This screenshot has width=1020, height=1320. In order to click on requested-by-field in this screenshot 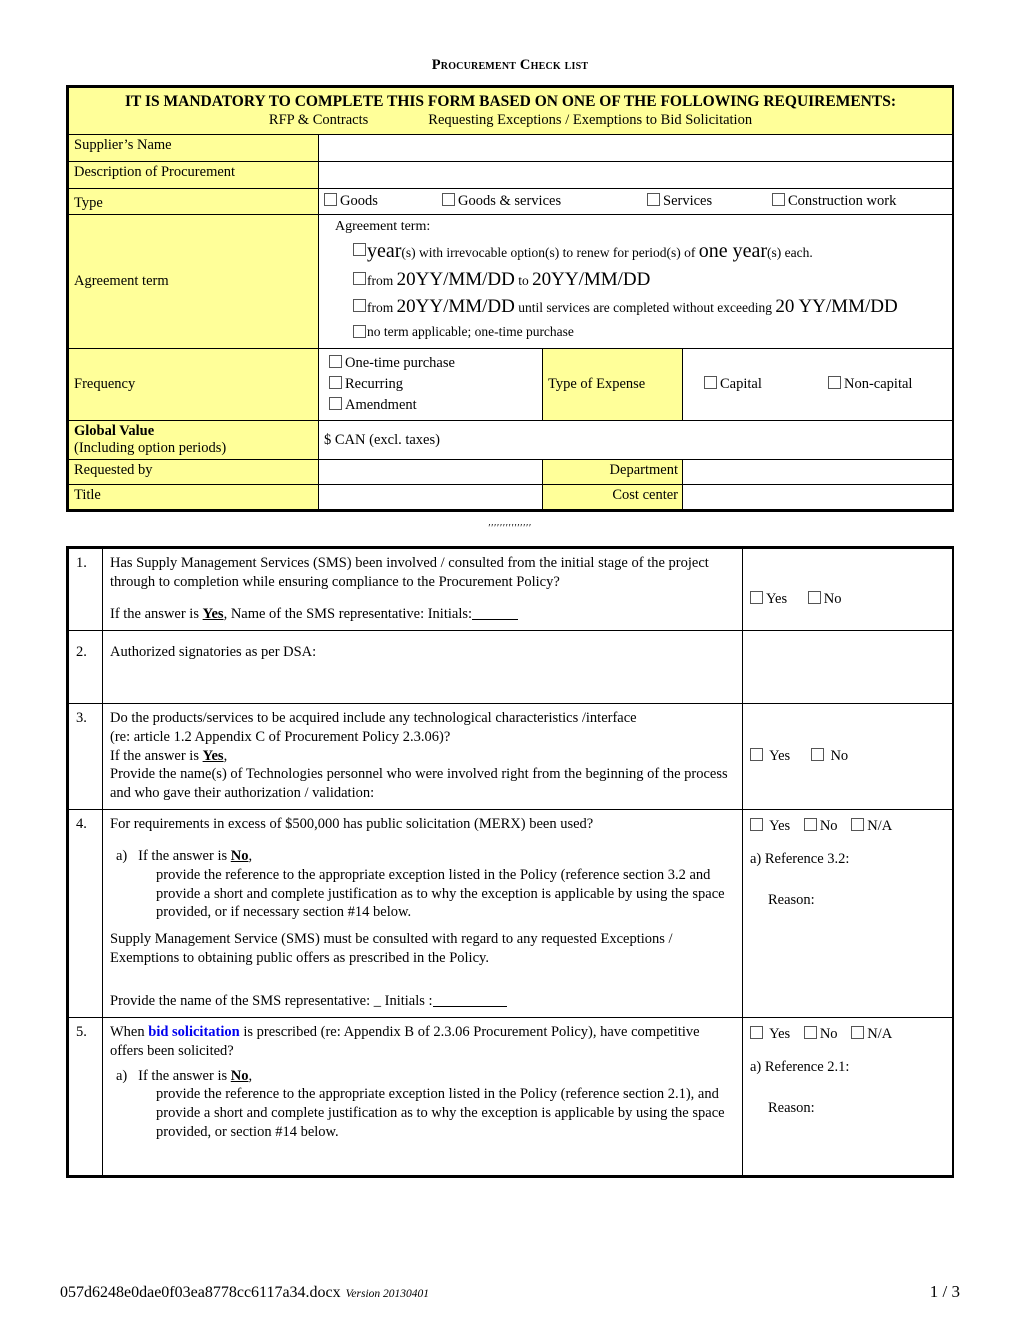, I will do `click(430, 472)`.